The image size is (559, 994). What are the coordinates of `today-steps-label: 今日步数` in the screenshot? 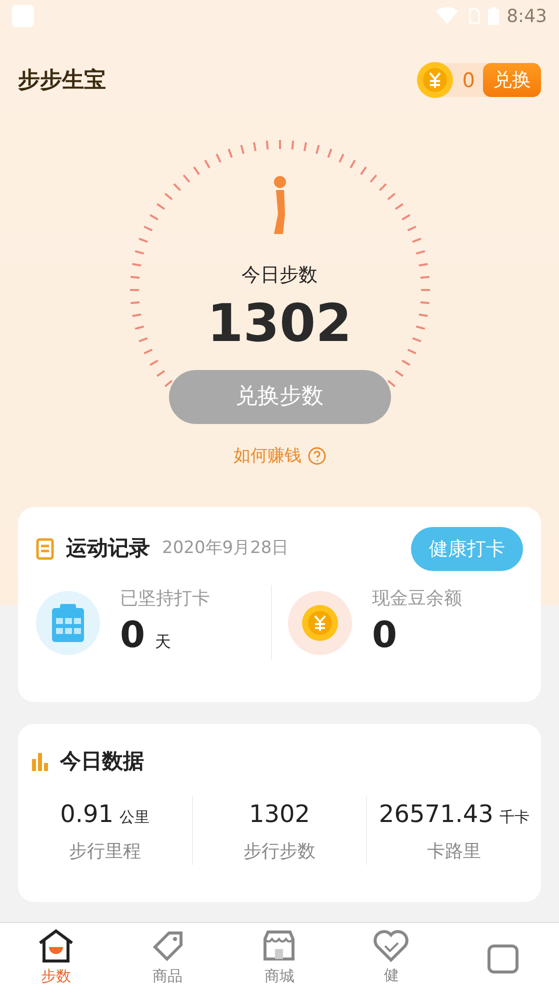 It's located at (280, 275).